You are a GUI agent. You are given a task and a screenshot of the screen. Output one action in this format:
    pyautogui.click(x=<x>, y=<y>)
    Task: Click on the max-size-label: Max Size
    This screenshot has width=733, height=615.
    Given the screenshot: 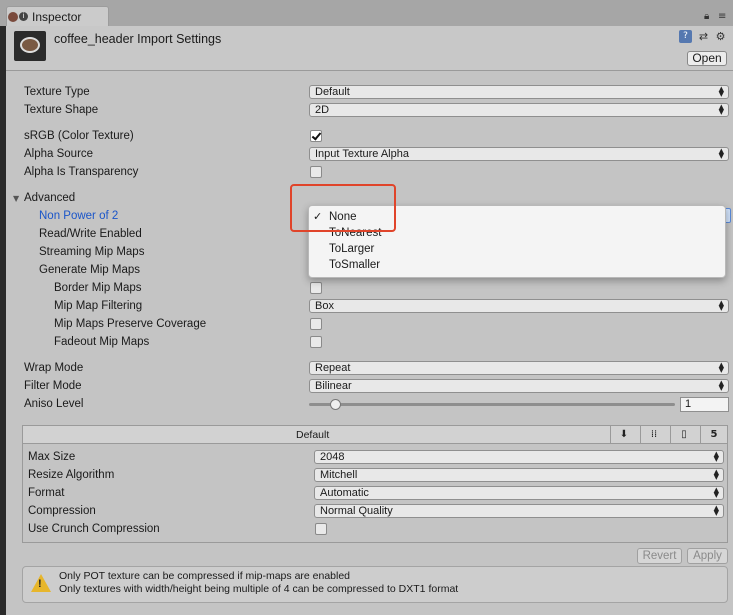 What is the action you would take?
    pyautogui.click(x=52, y=457)
    